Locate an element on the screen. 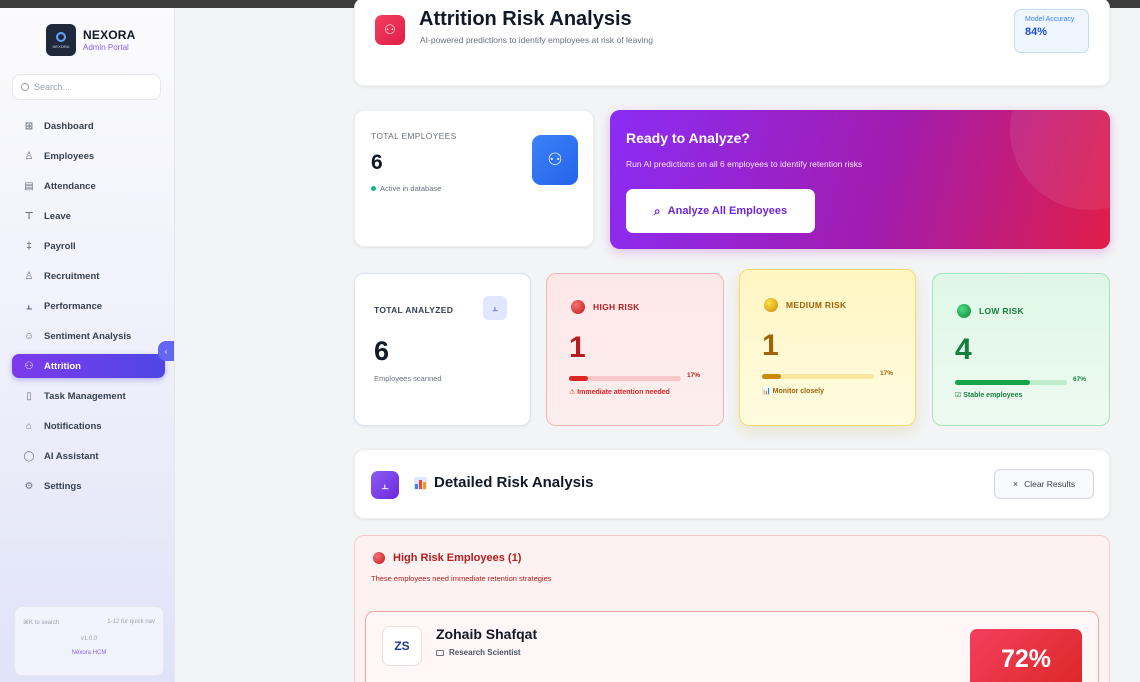 This screenshot has height=682, width=1140. status-dot-icon is located at coordinates (373, 188).